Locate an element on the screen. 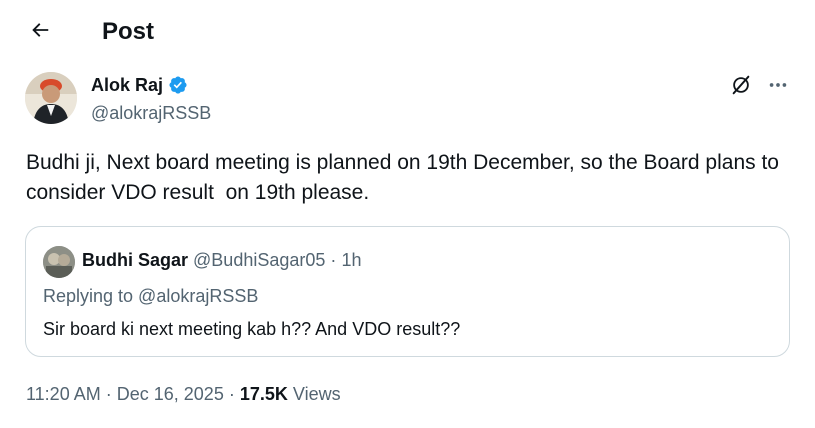 This screenshot has height=428, width=815. replying-to-label: Replying to @alokrajRSSB is located at coordinates (151, 296).